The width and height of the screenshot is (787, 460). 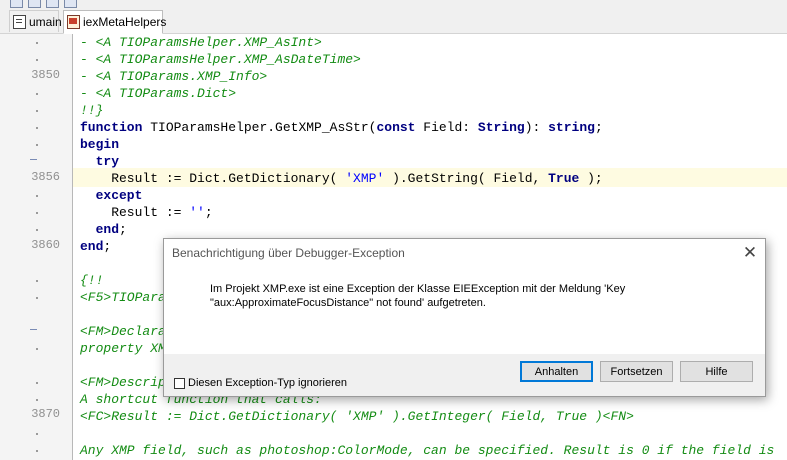 I want to click on code-line: - <A TIOParamsHelper.XMP_AsInt>, so click(x=201, y=42).